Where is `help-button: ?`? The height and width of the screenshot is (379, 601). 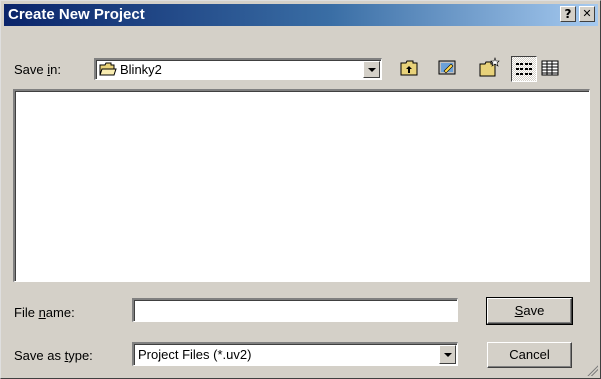 help-button: ? is located at coordinates (568, 14).